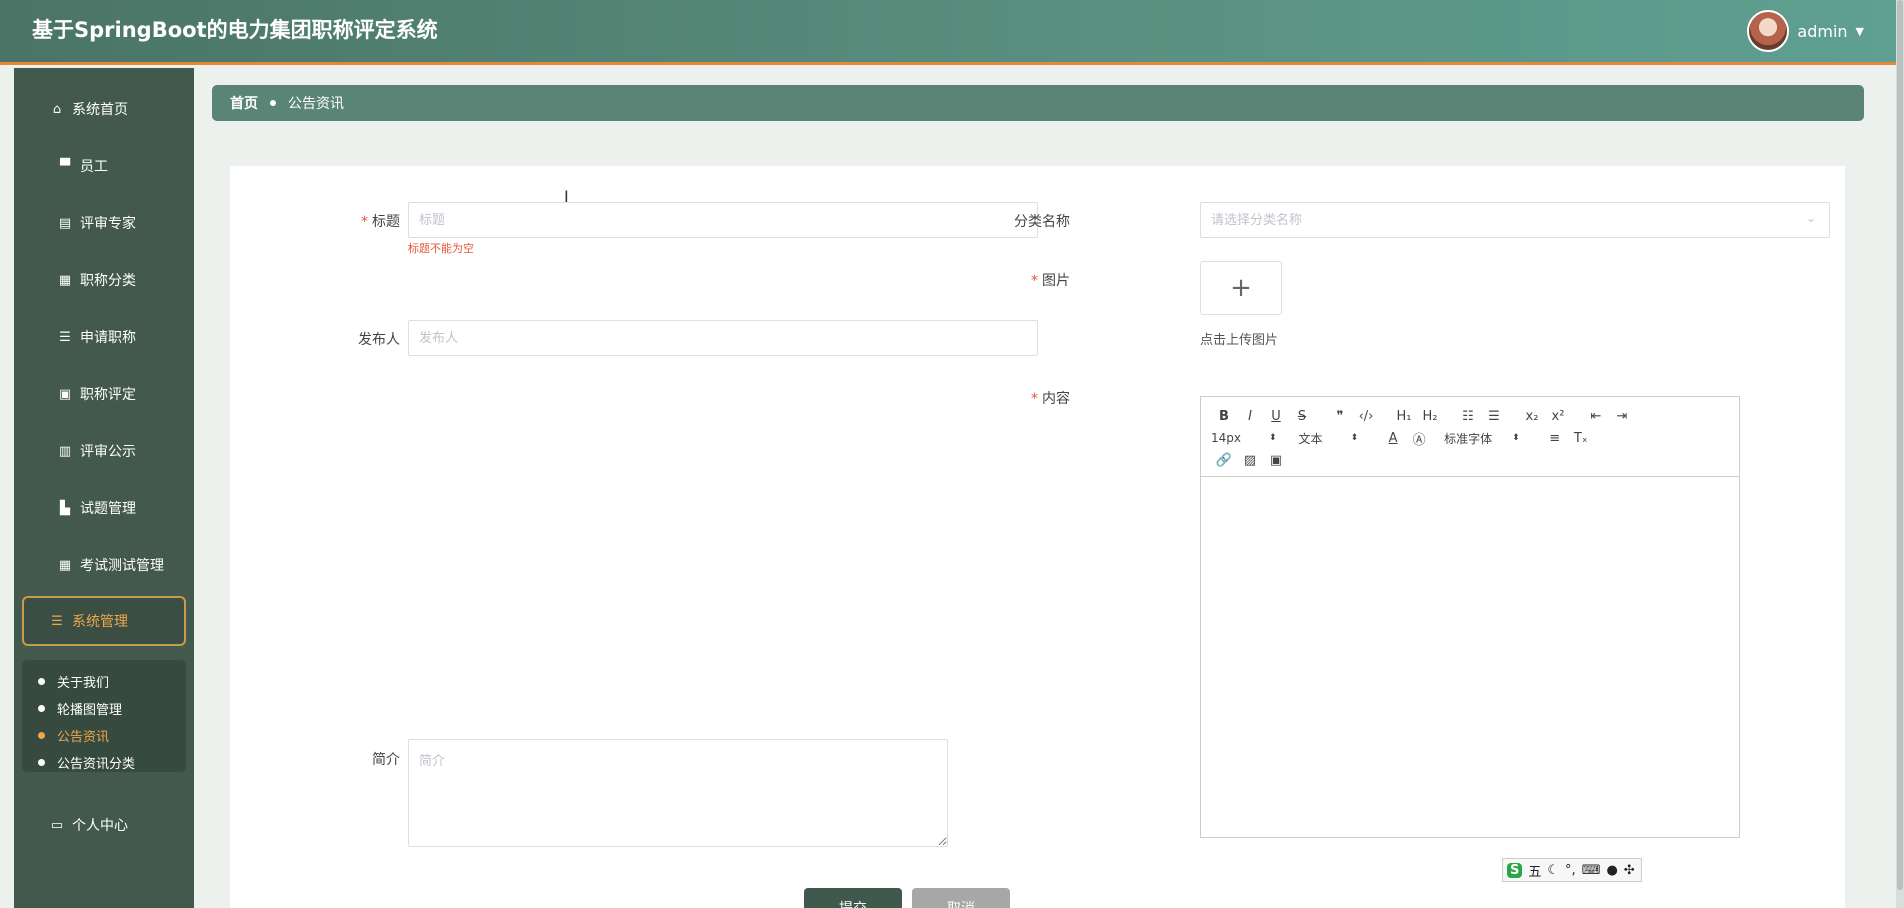 This screenshot has height=908, width=1904. I want to click on background-color-icon: Ⓐ, so click(1419, 438).